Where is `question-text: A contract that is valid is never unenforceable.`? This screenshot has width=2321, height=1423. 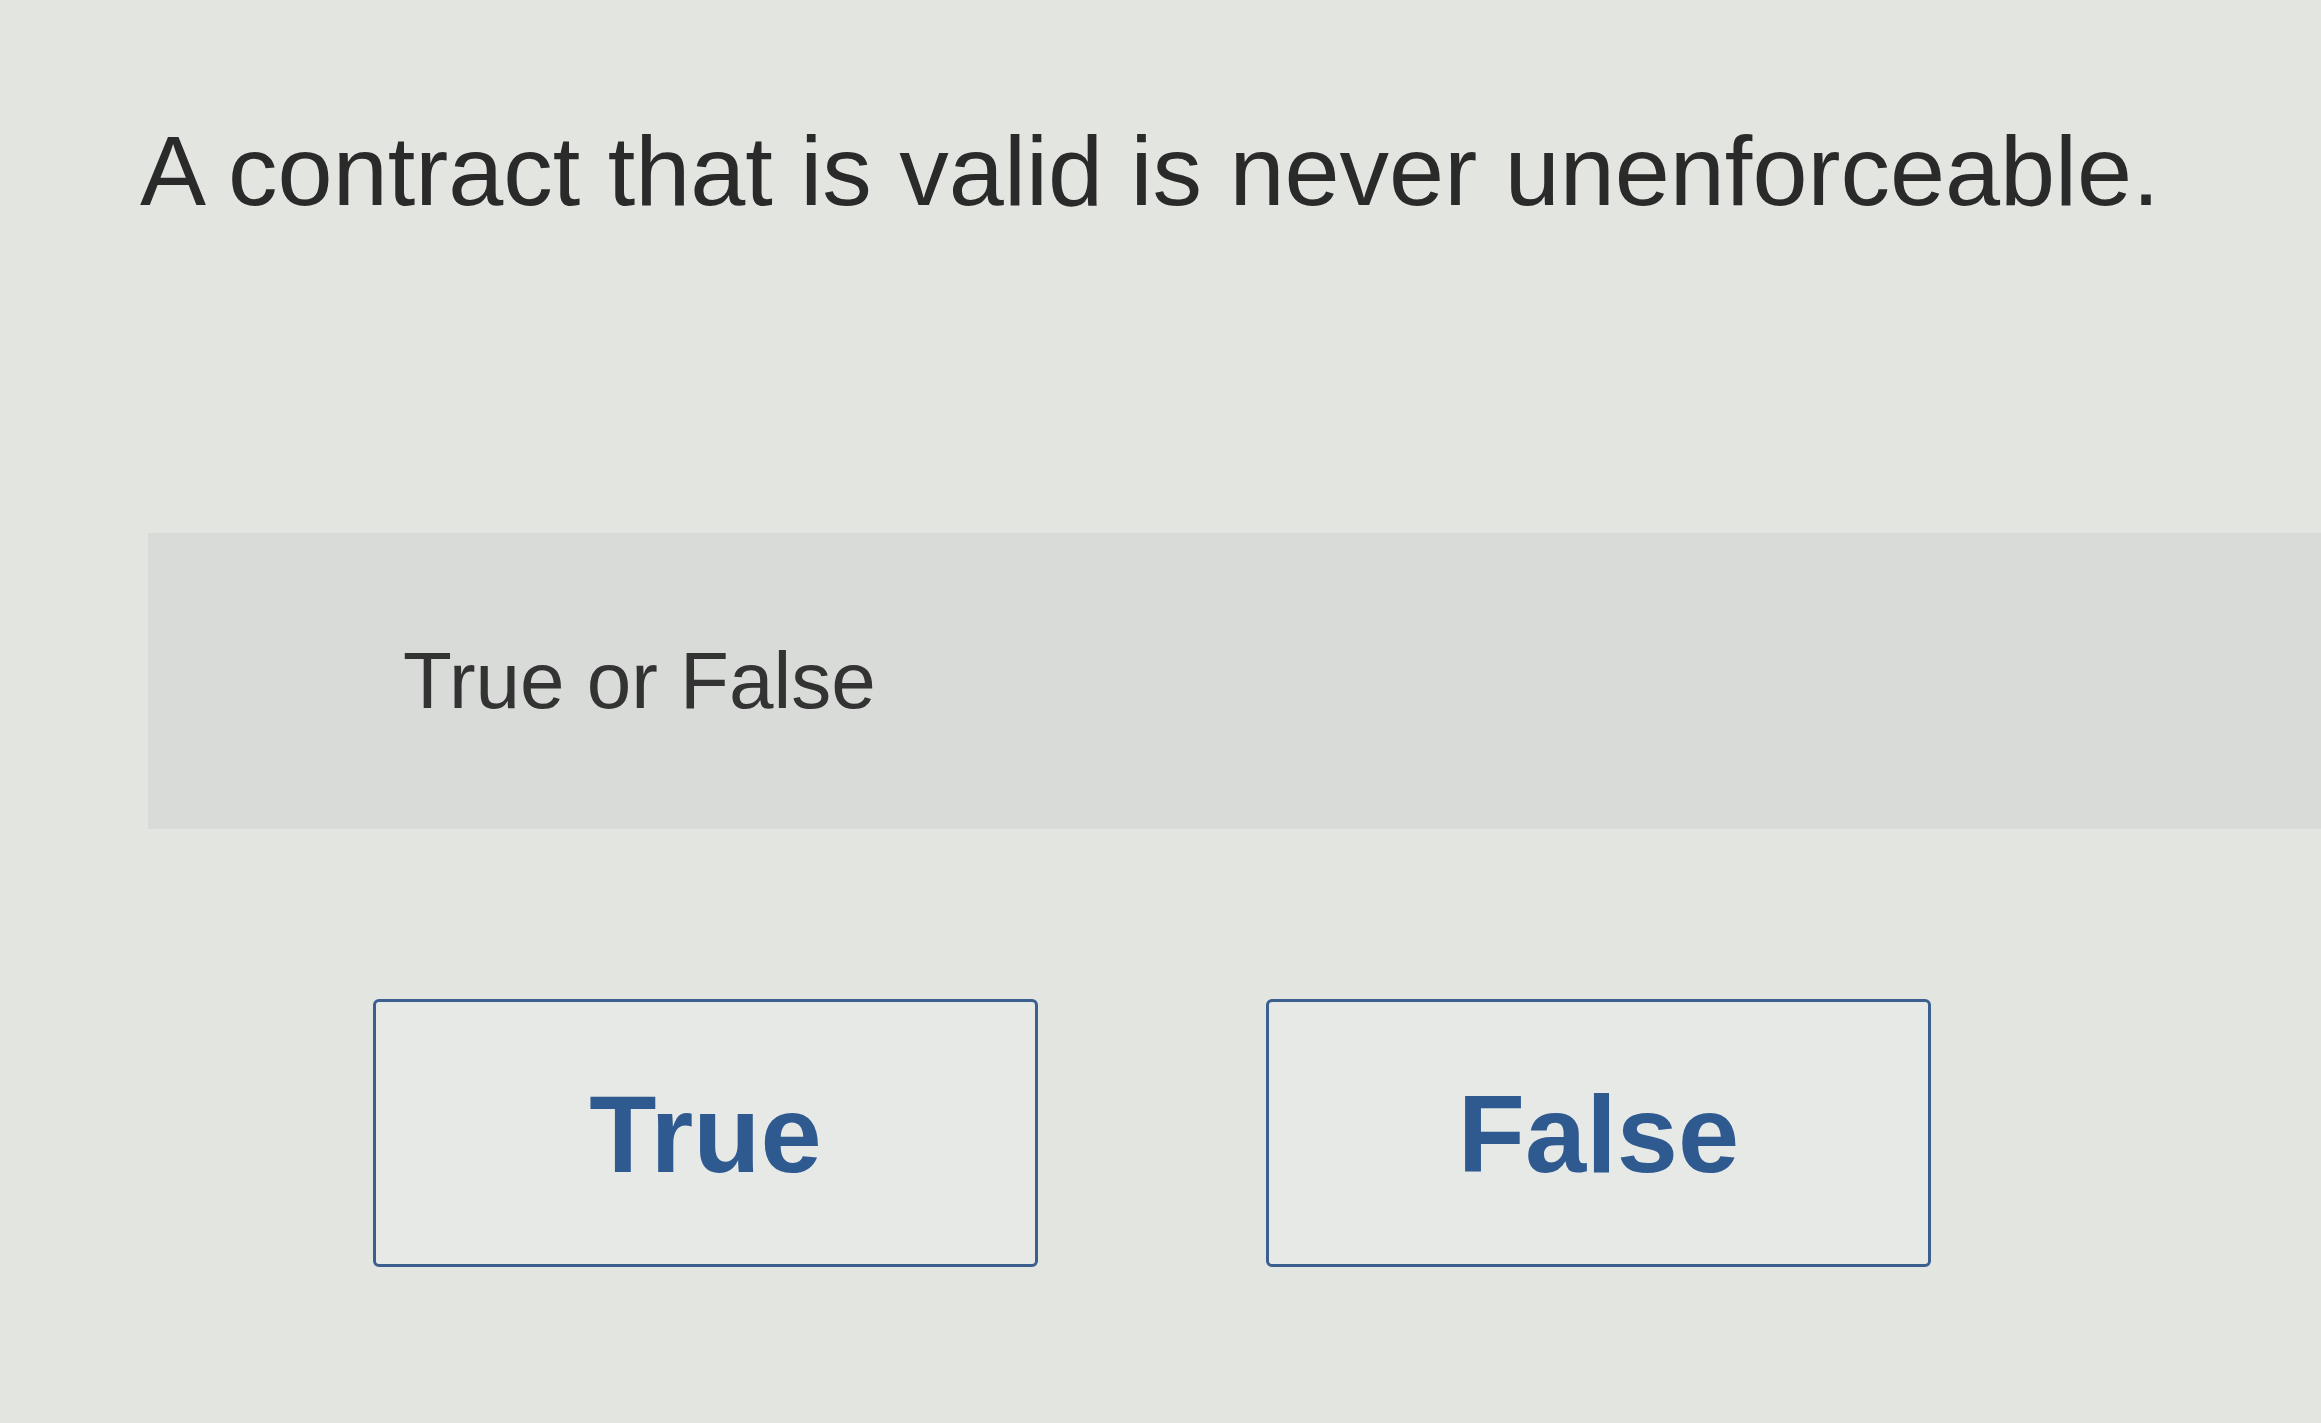 question-text: A contract that is valid is never unenforceable. is located at coordinates (1150, 171).